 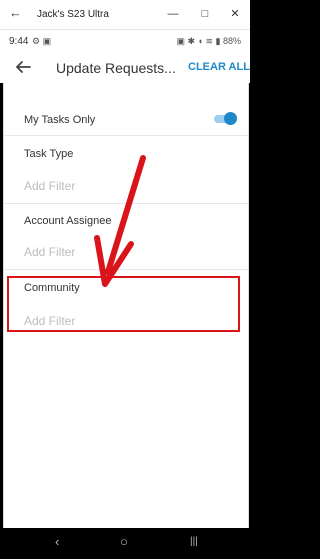 I want to click on status-system-icons: ▣ ✱ ◖ ≋ ▮ 88%, so click(x=208, y=41).